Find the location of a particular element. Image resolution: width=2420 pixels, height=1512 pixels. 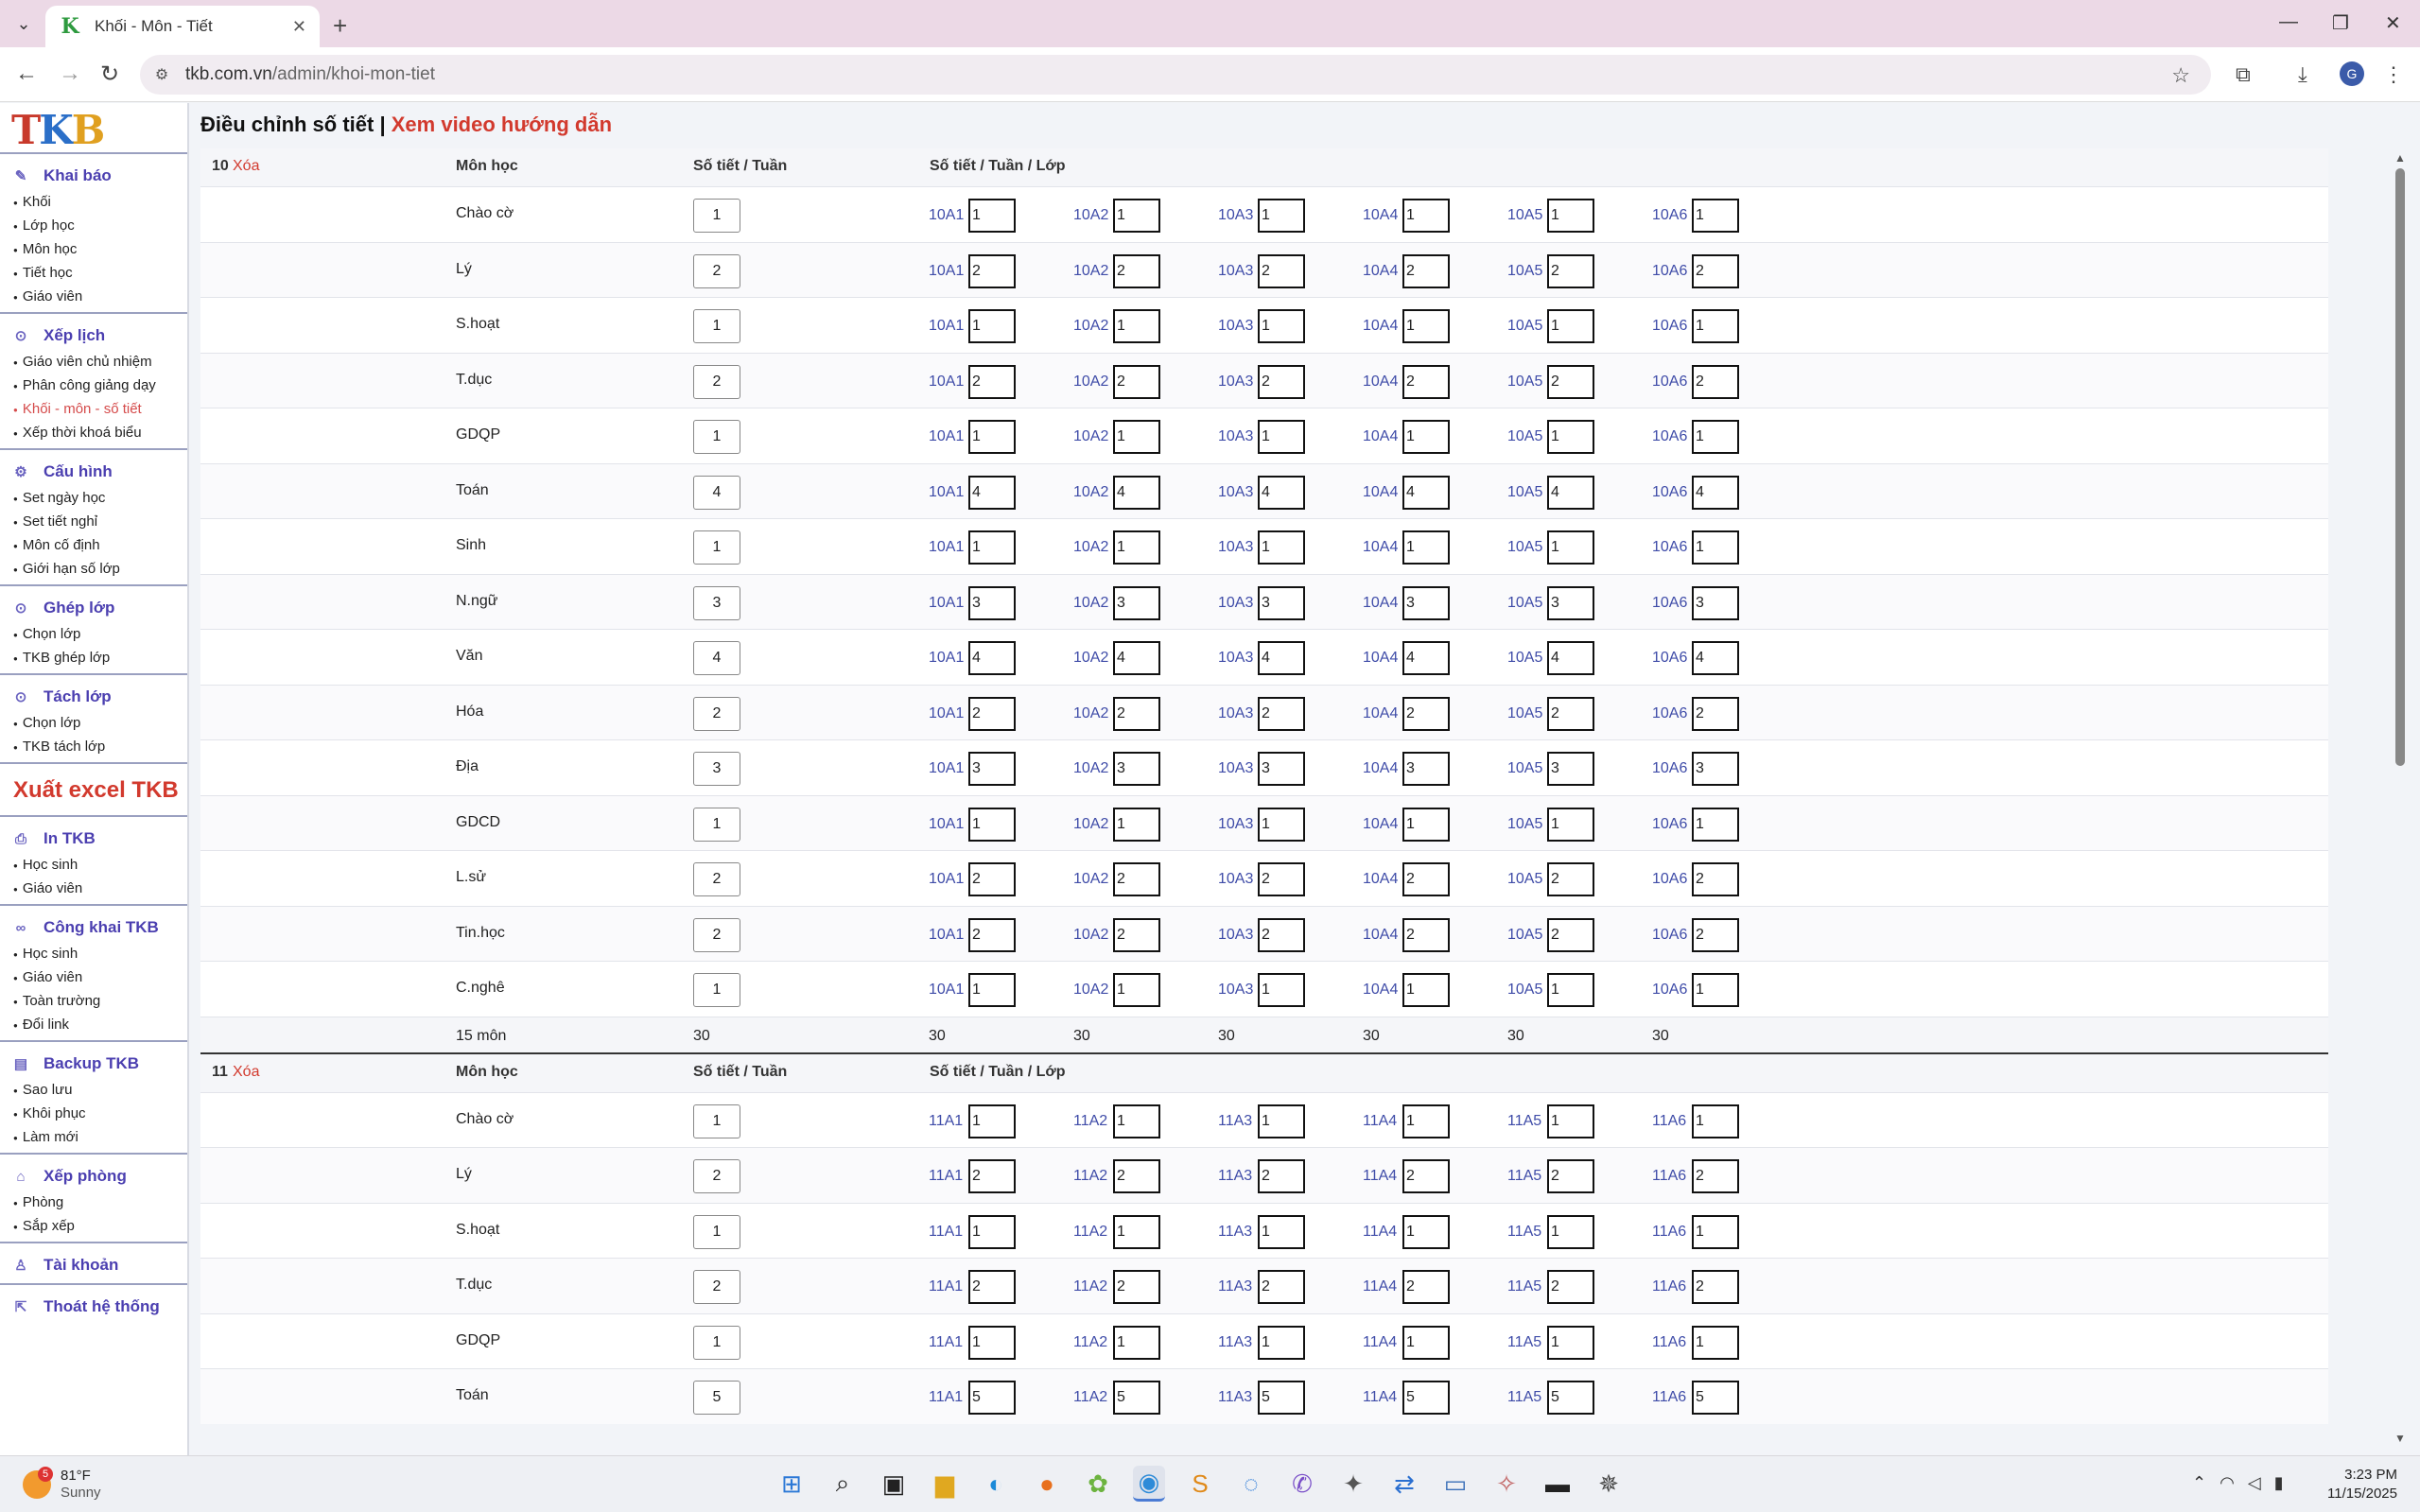

tkb-logo: TKB is located at coordinates (99, 130).